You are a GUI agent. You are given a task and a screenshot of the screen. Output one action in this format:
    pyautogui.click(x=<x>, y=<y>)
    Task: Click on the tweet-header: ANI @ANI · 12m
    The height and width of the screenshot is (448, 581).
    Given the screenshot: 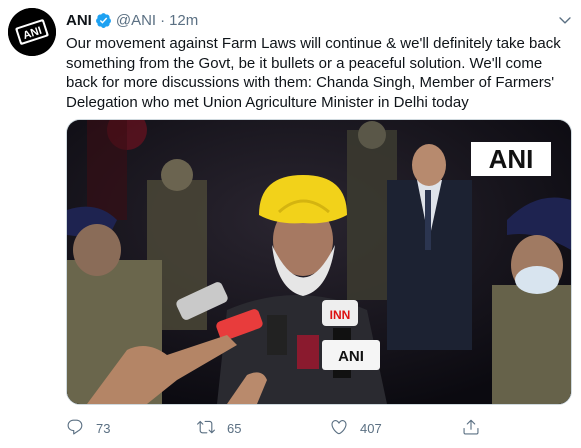 What is the action you would take?
    pyautogui.click(x=308, y=20)
    